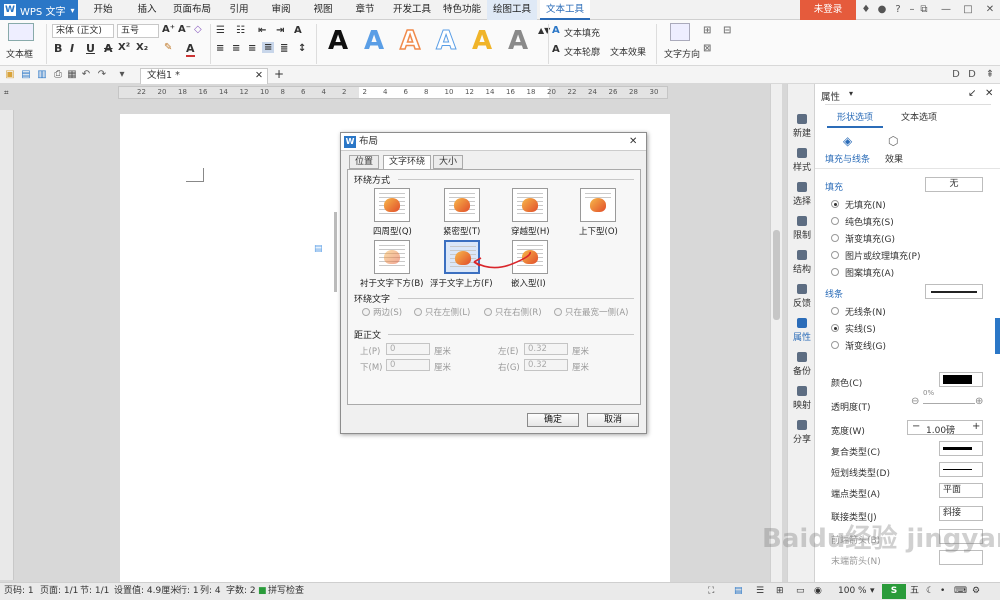 The image size is (1000, 600). What do you see at coordinates (335, 252) in the screenshot?
I see `textbox-handle` at bounding box center [335, 252].